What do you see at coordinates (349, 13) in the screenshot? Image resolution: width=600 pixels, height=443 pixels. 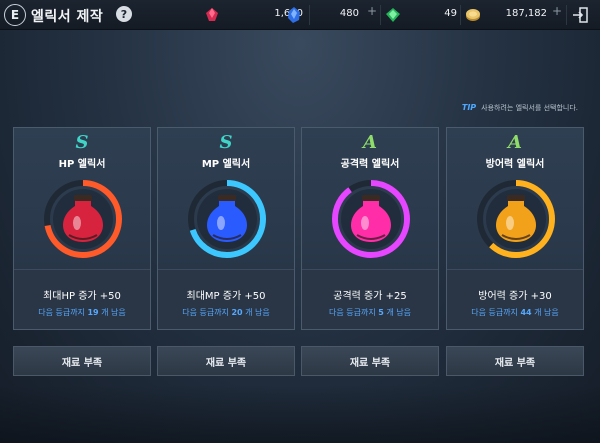 I see `currency-value: 480` at bounding box center [349, 13].